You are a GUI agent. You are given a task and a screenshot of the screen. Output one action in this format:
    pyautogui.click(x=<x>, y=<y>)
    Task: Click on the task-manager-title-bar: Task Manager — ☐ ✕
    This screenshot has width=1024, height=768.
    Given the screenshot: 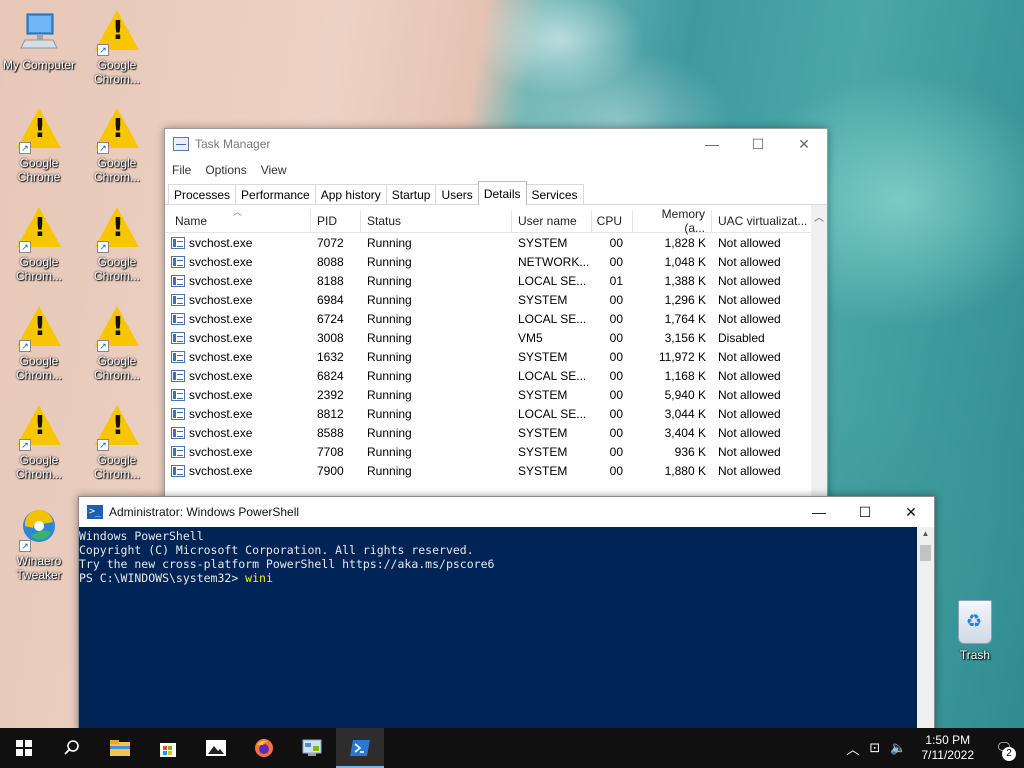 What is the action you would take?
    pyautogui.click(x=496, y=144)
    